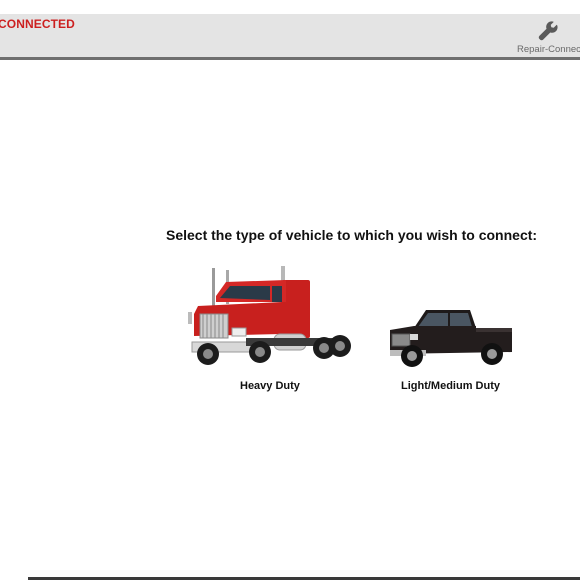 This screenshot has width=580, height=580. I want to click on heavy-duty-option: Heavy Duty, so click(270, 330).